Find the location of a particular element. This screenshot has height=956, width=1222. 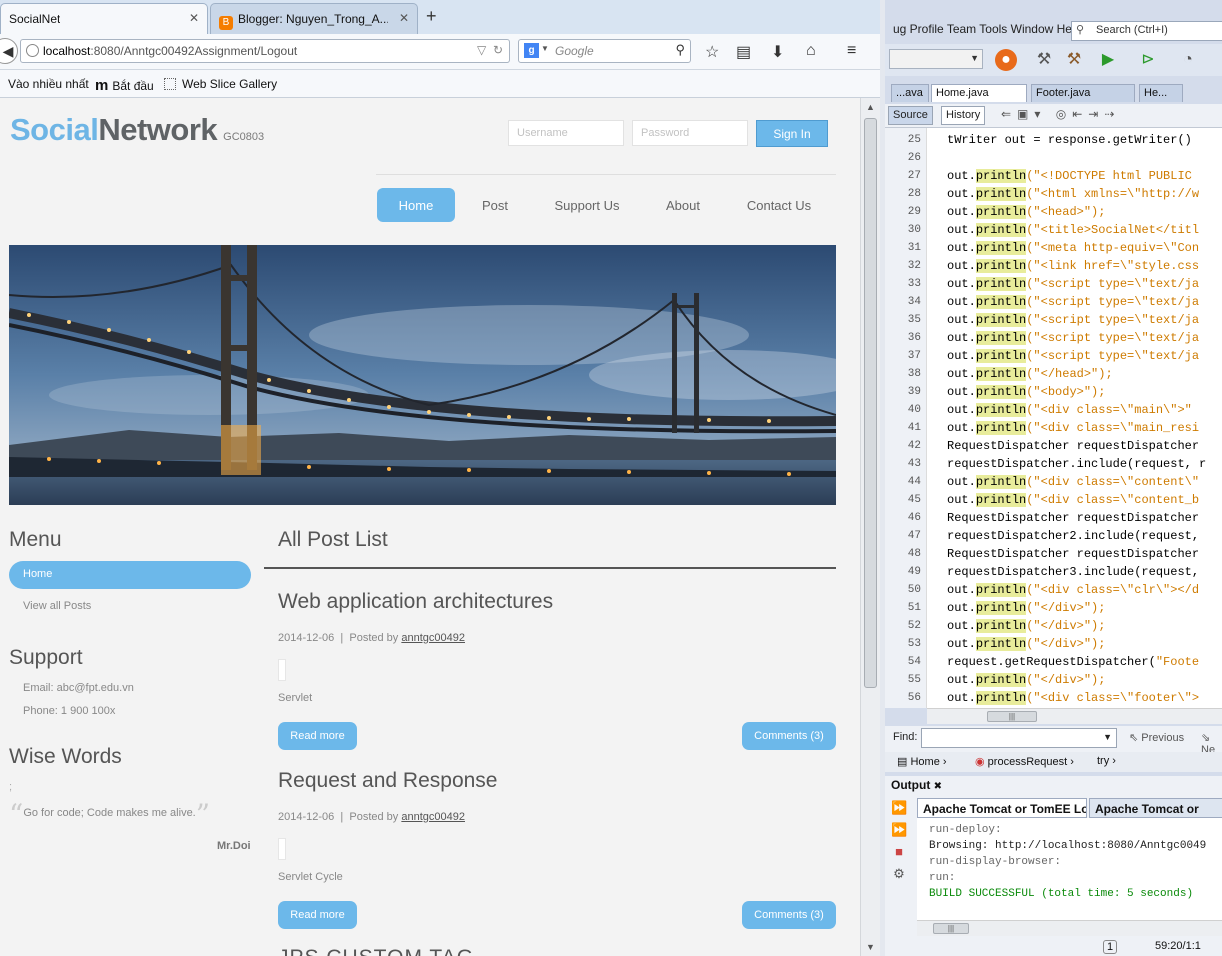

nav-contact-us: Contact Us is located at coordinates (779, 205).